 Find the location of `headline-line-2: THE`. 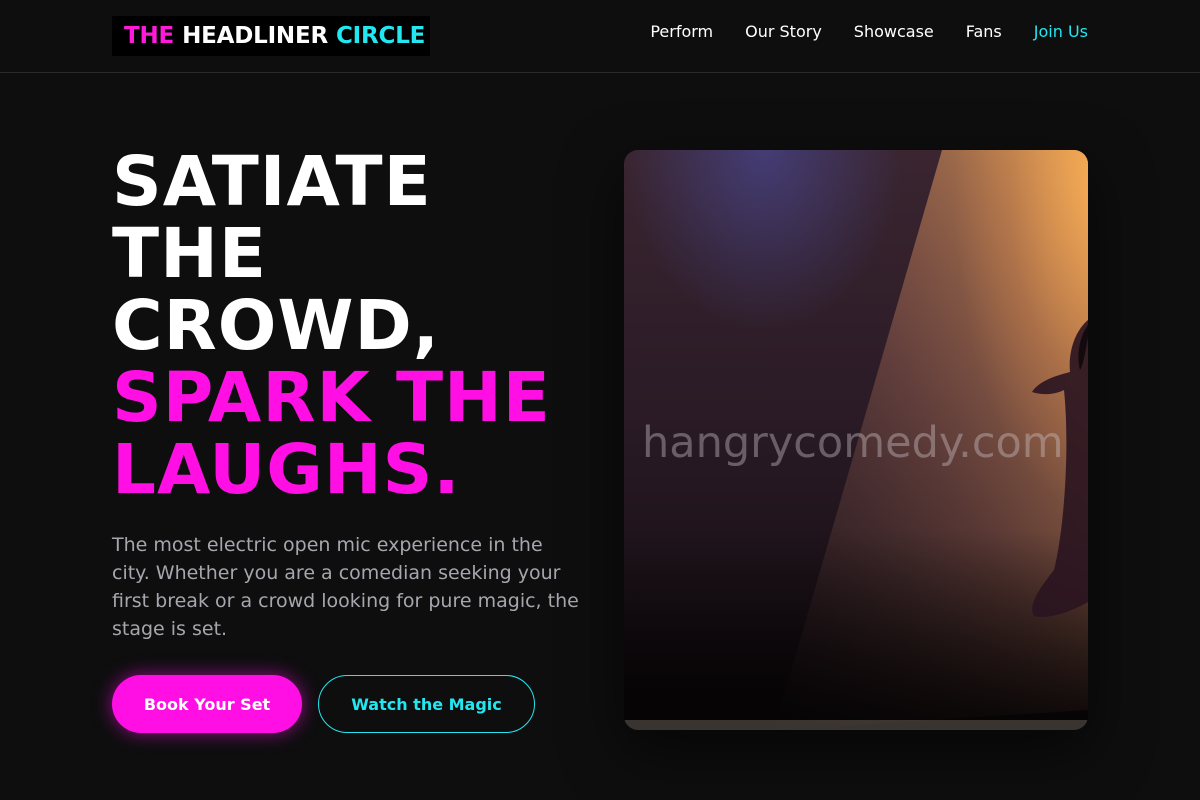

headline-line-2: THE is located at coordinates (189, 254).